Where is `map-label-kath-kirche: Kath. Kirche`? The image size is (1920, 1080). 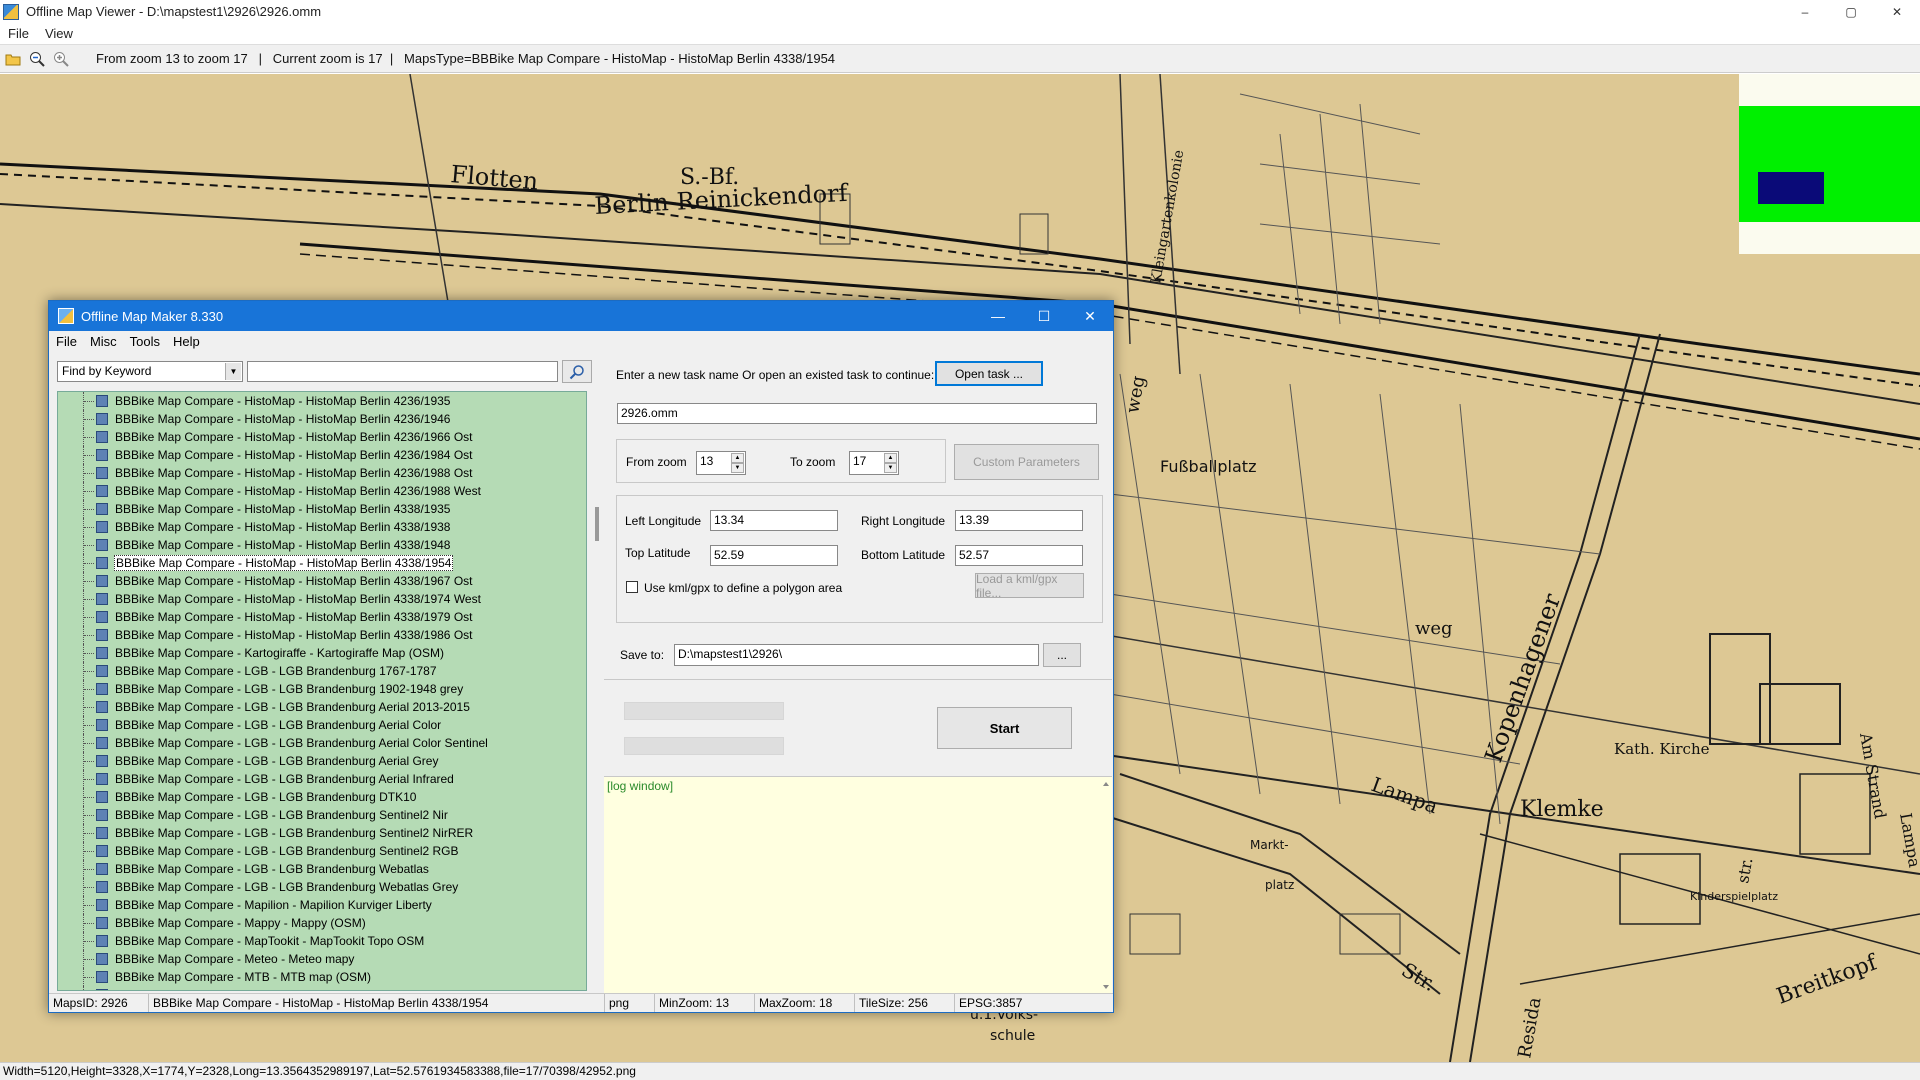 map-label-kath-kirche: Kath. Kirche is located at coordinates (1662, 749).